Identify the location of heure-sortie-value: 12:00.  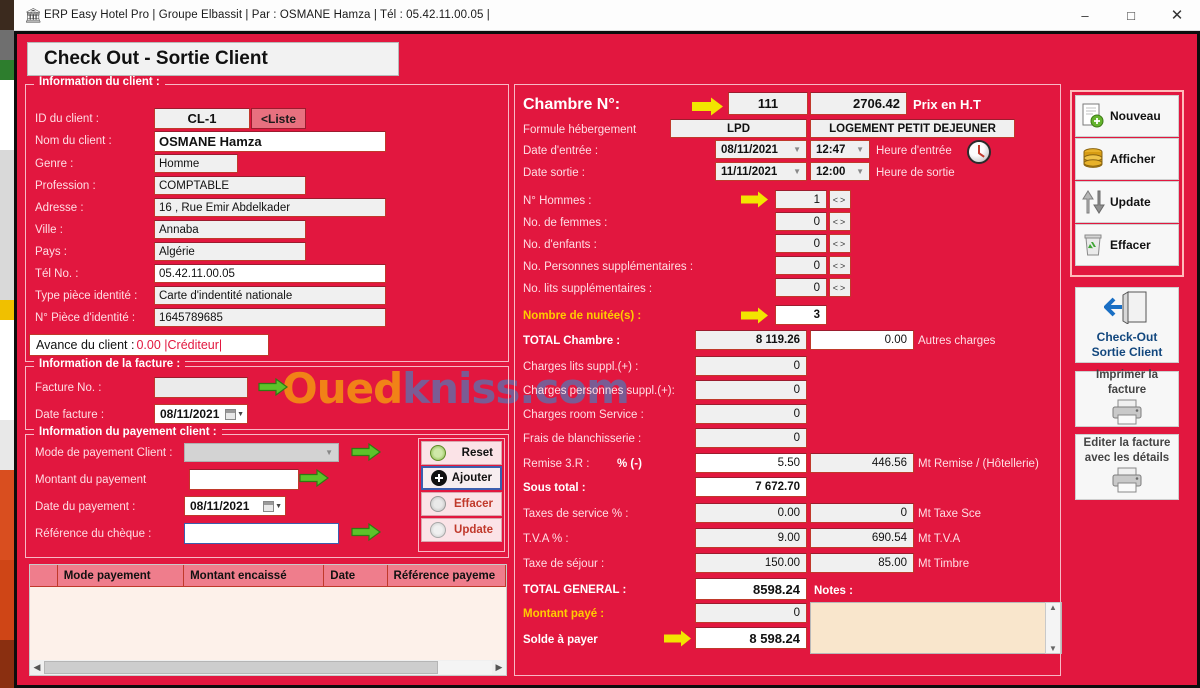
(831, 171).